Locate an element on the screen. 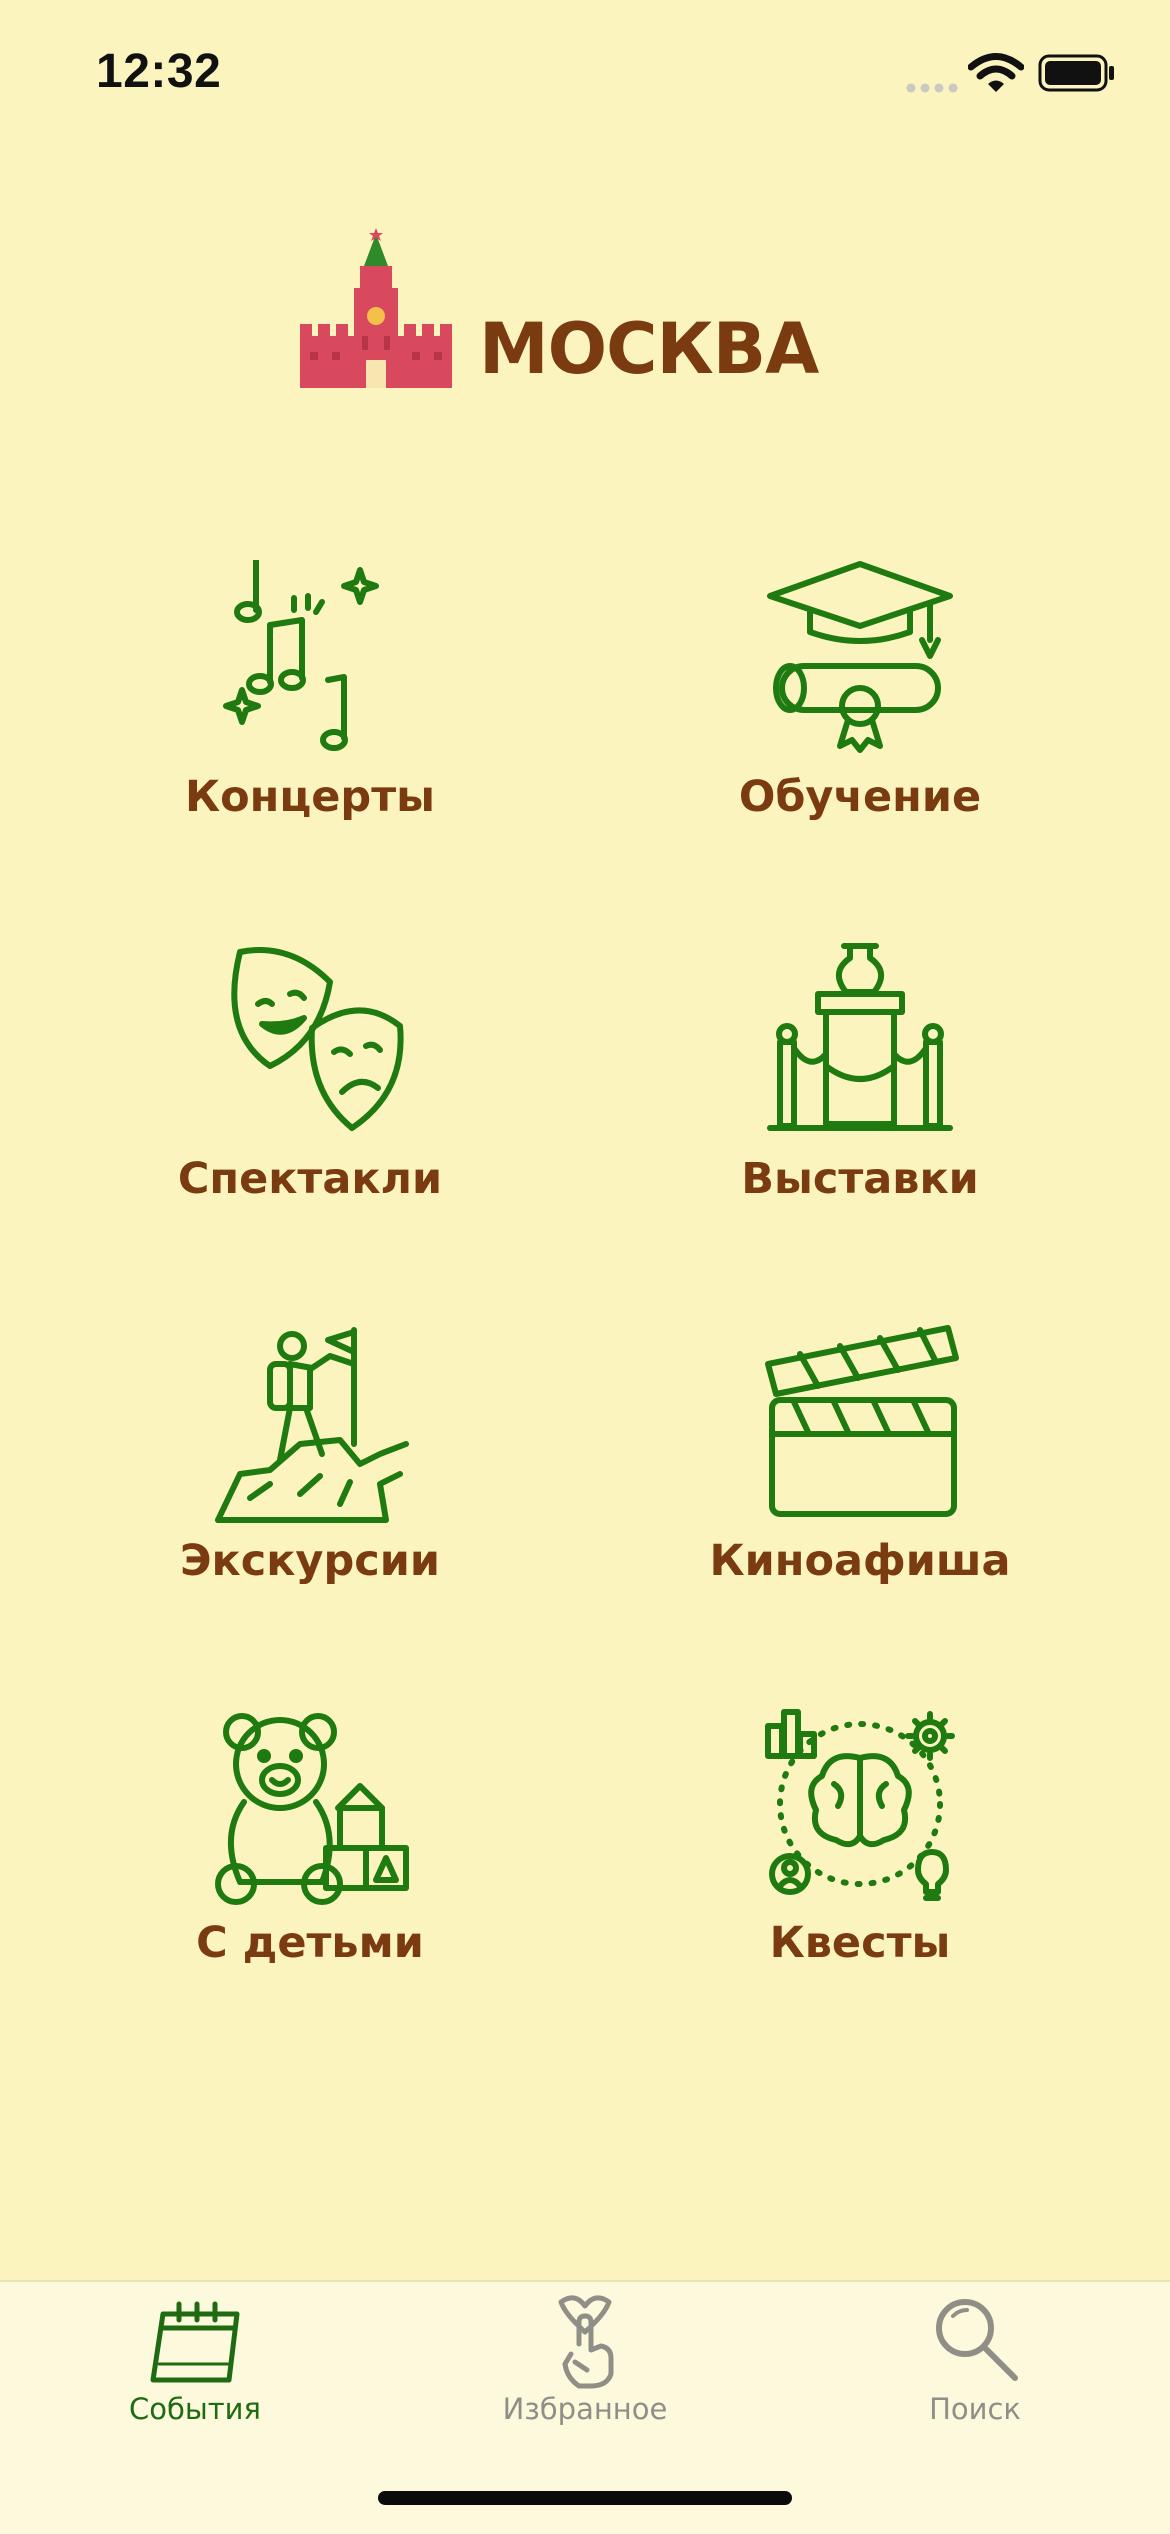 The width and height of the screenshot is (1170, 2534). tab-label: Избранное is located at coordinates (585, 2409).